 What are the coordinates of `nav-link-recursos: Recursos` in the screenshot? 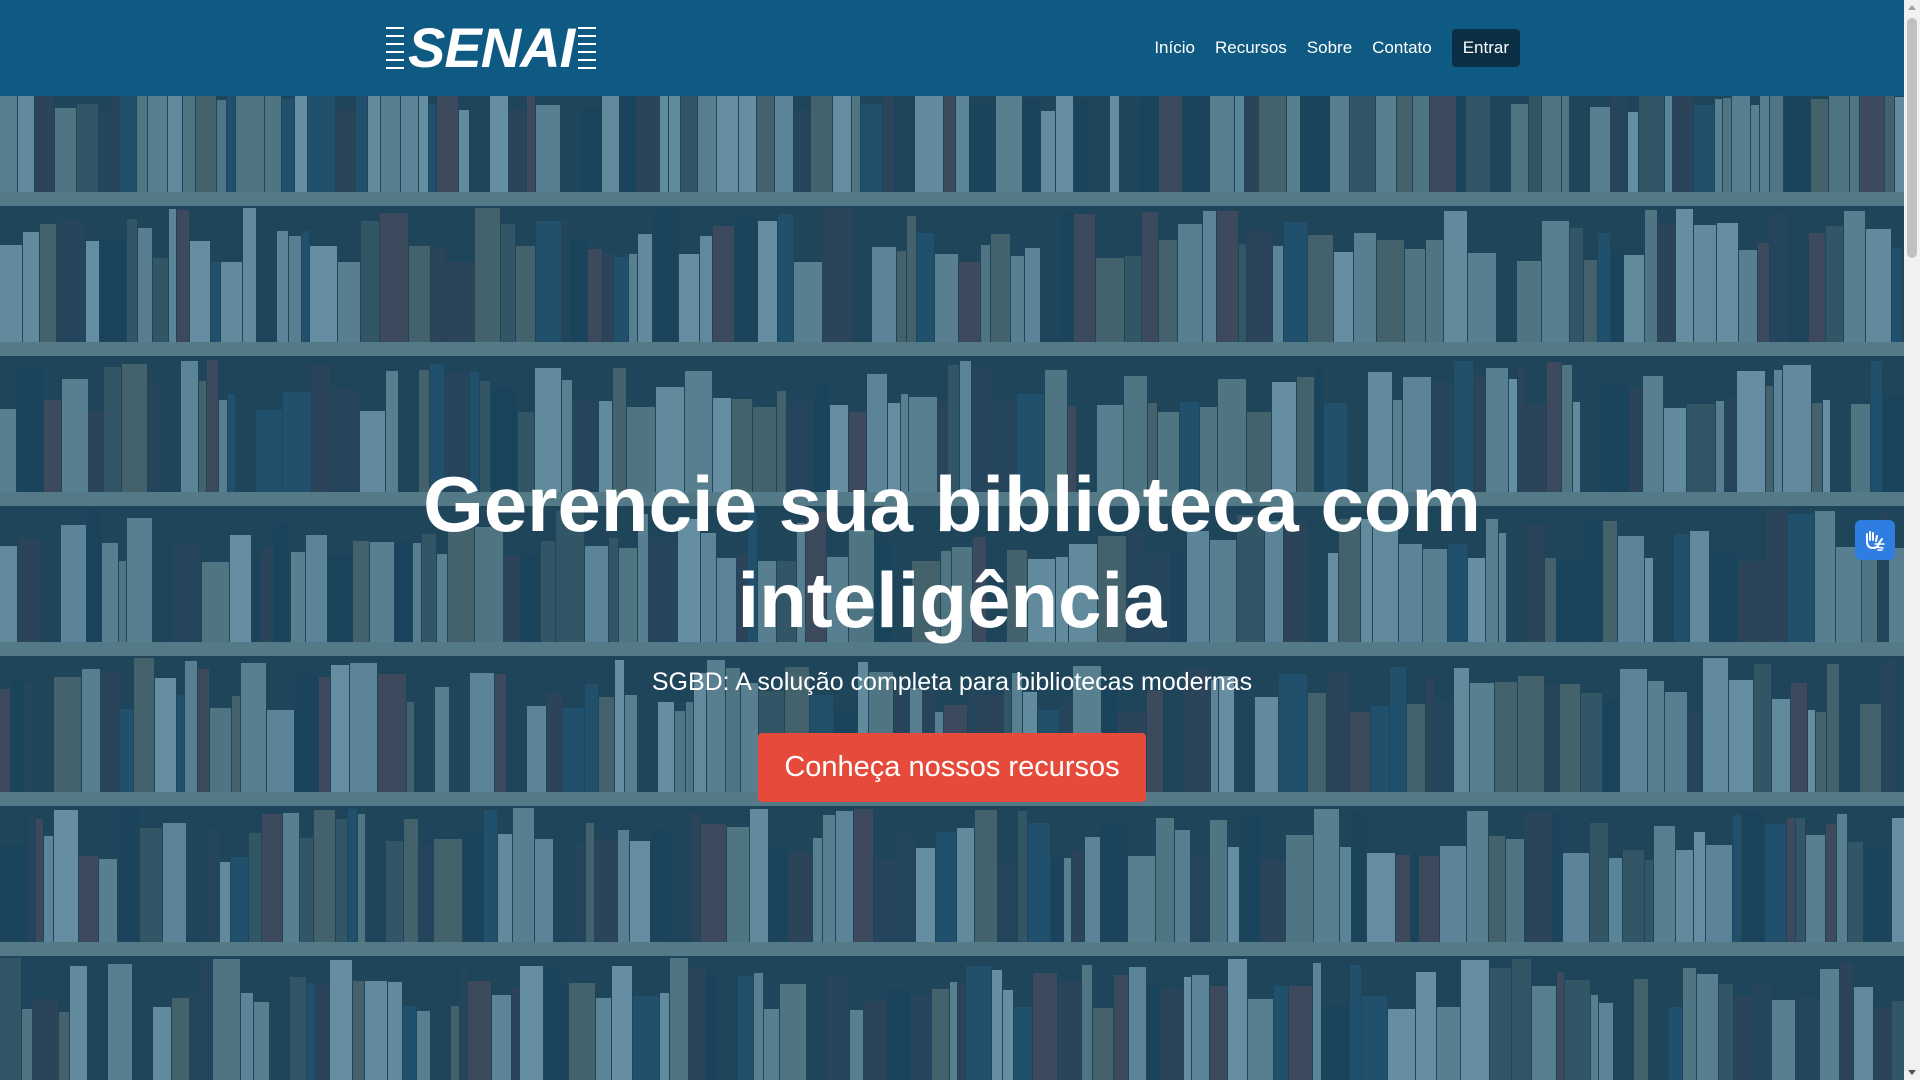 It's located at (1251, 48).